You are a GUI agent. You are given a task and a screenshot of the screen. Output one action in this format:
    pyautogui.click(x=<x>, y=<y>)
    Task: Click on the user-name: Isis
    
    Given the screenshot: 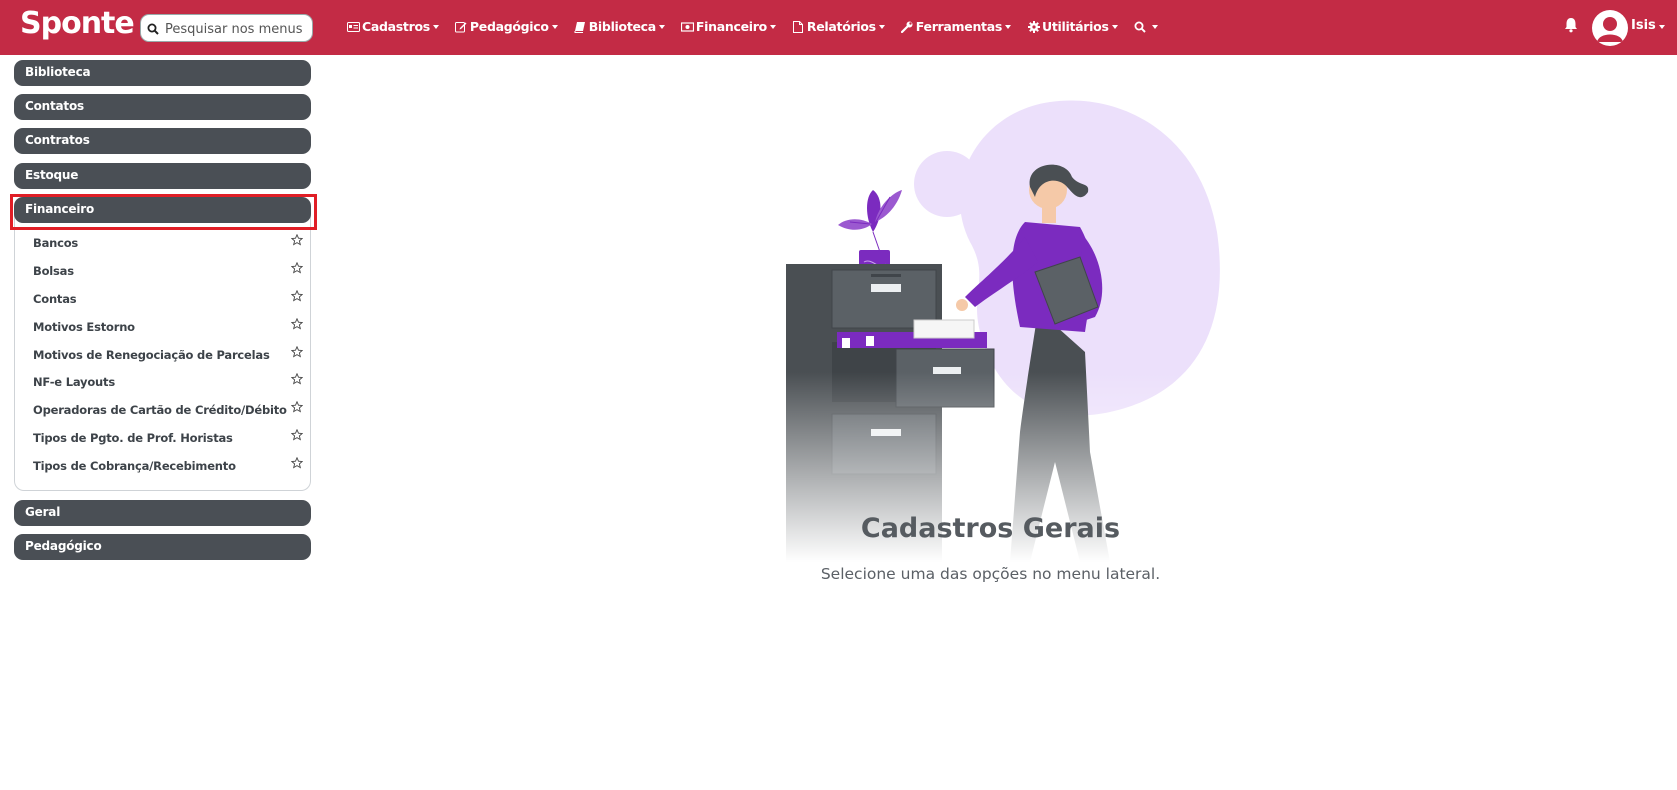 What is the action you would take?
    pyautogui.click(x=1643, y=25)
    